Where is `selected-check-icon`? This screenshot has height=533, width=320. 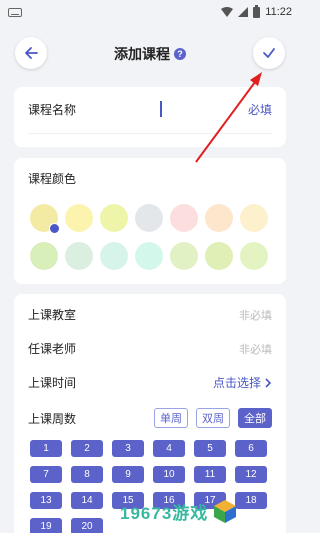
selected-check-icon is located at coordinates (54, 228).